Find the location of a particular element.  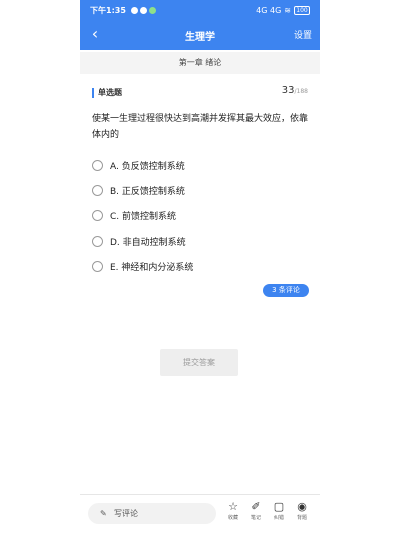

question-meta: 单选题 33/188 is located at coordinates (200, 92).